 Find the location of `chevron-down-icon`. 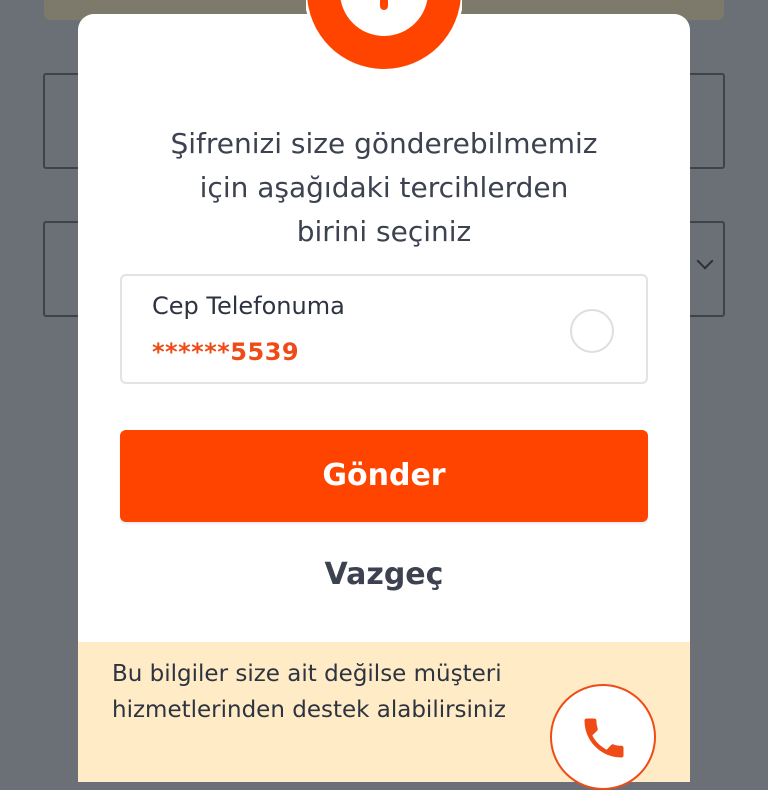

chevron-down-icon is located at coordinates (705, 261).